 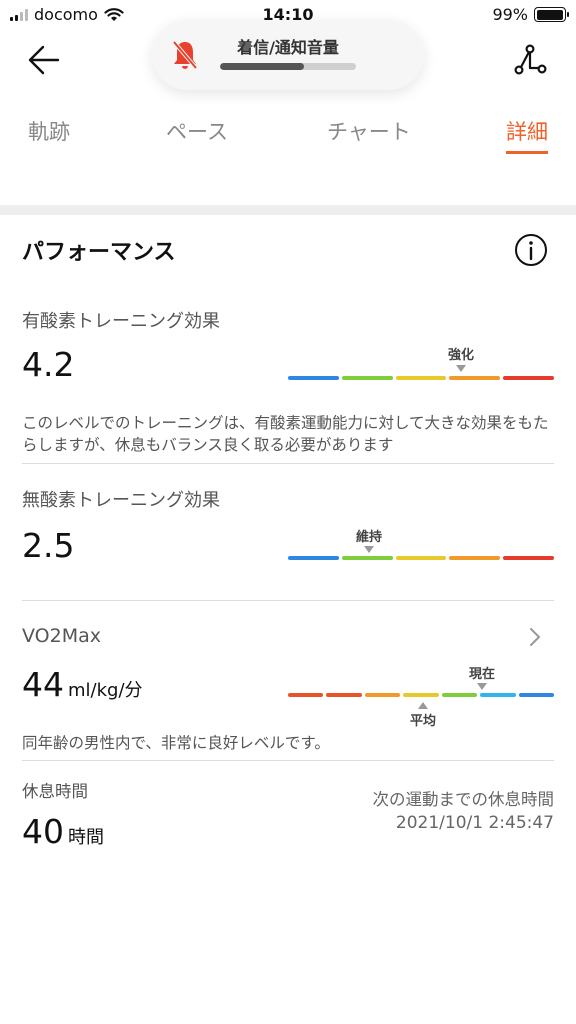 I want to click on anaerobic-scale, so click(x=421, y=558).